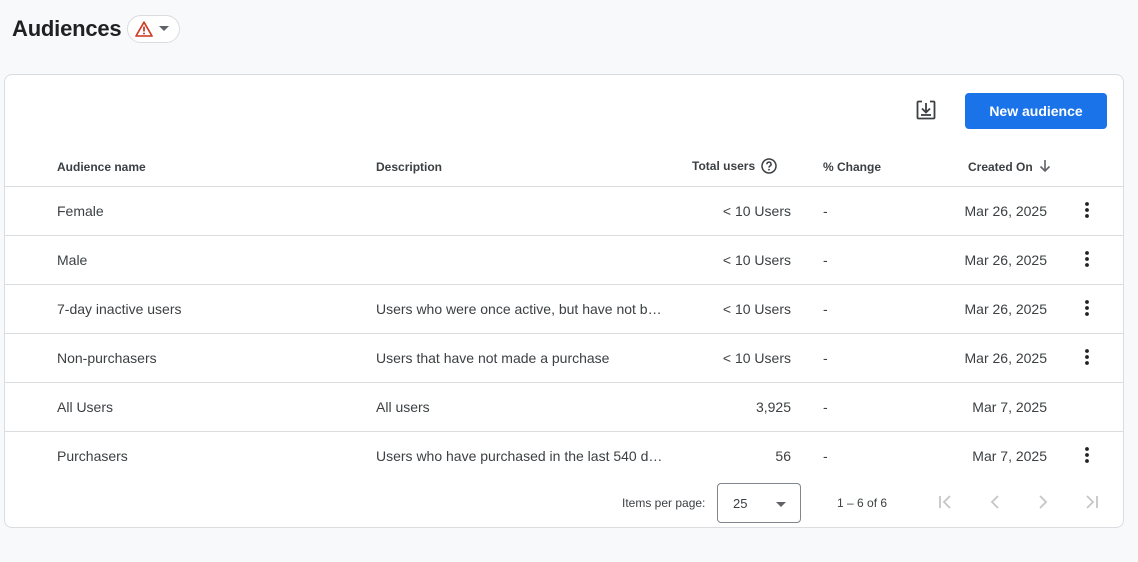  I want to click on items-per-page-select: 25, so click(759, 503).